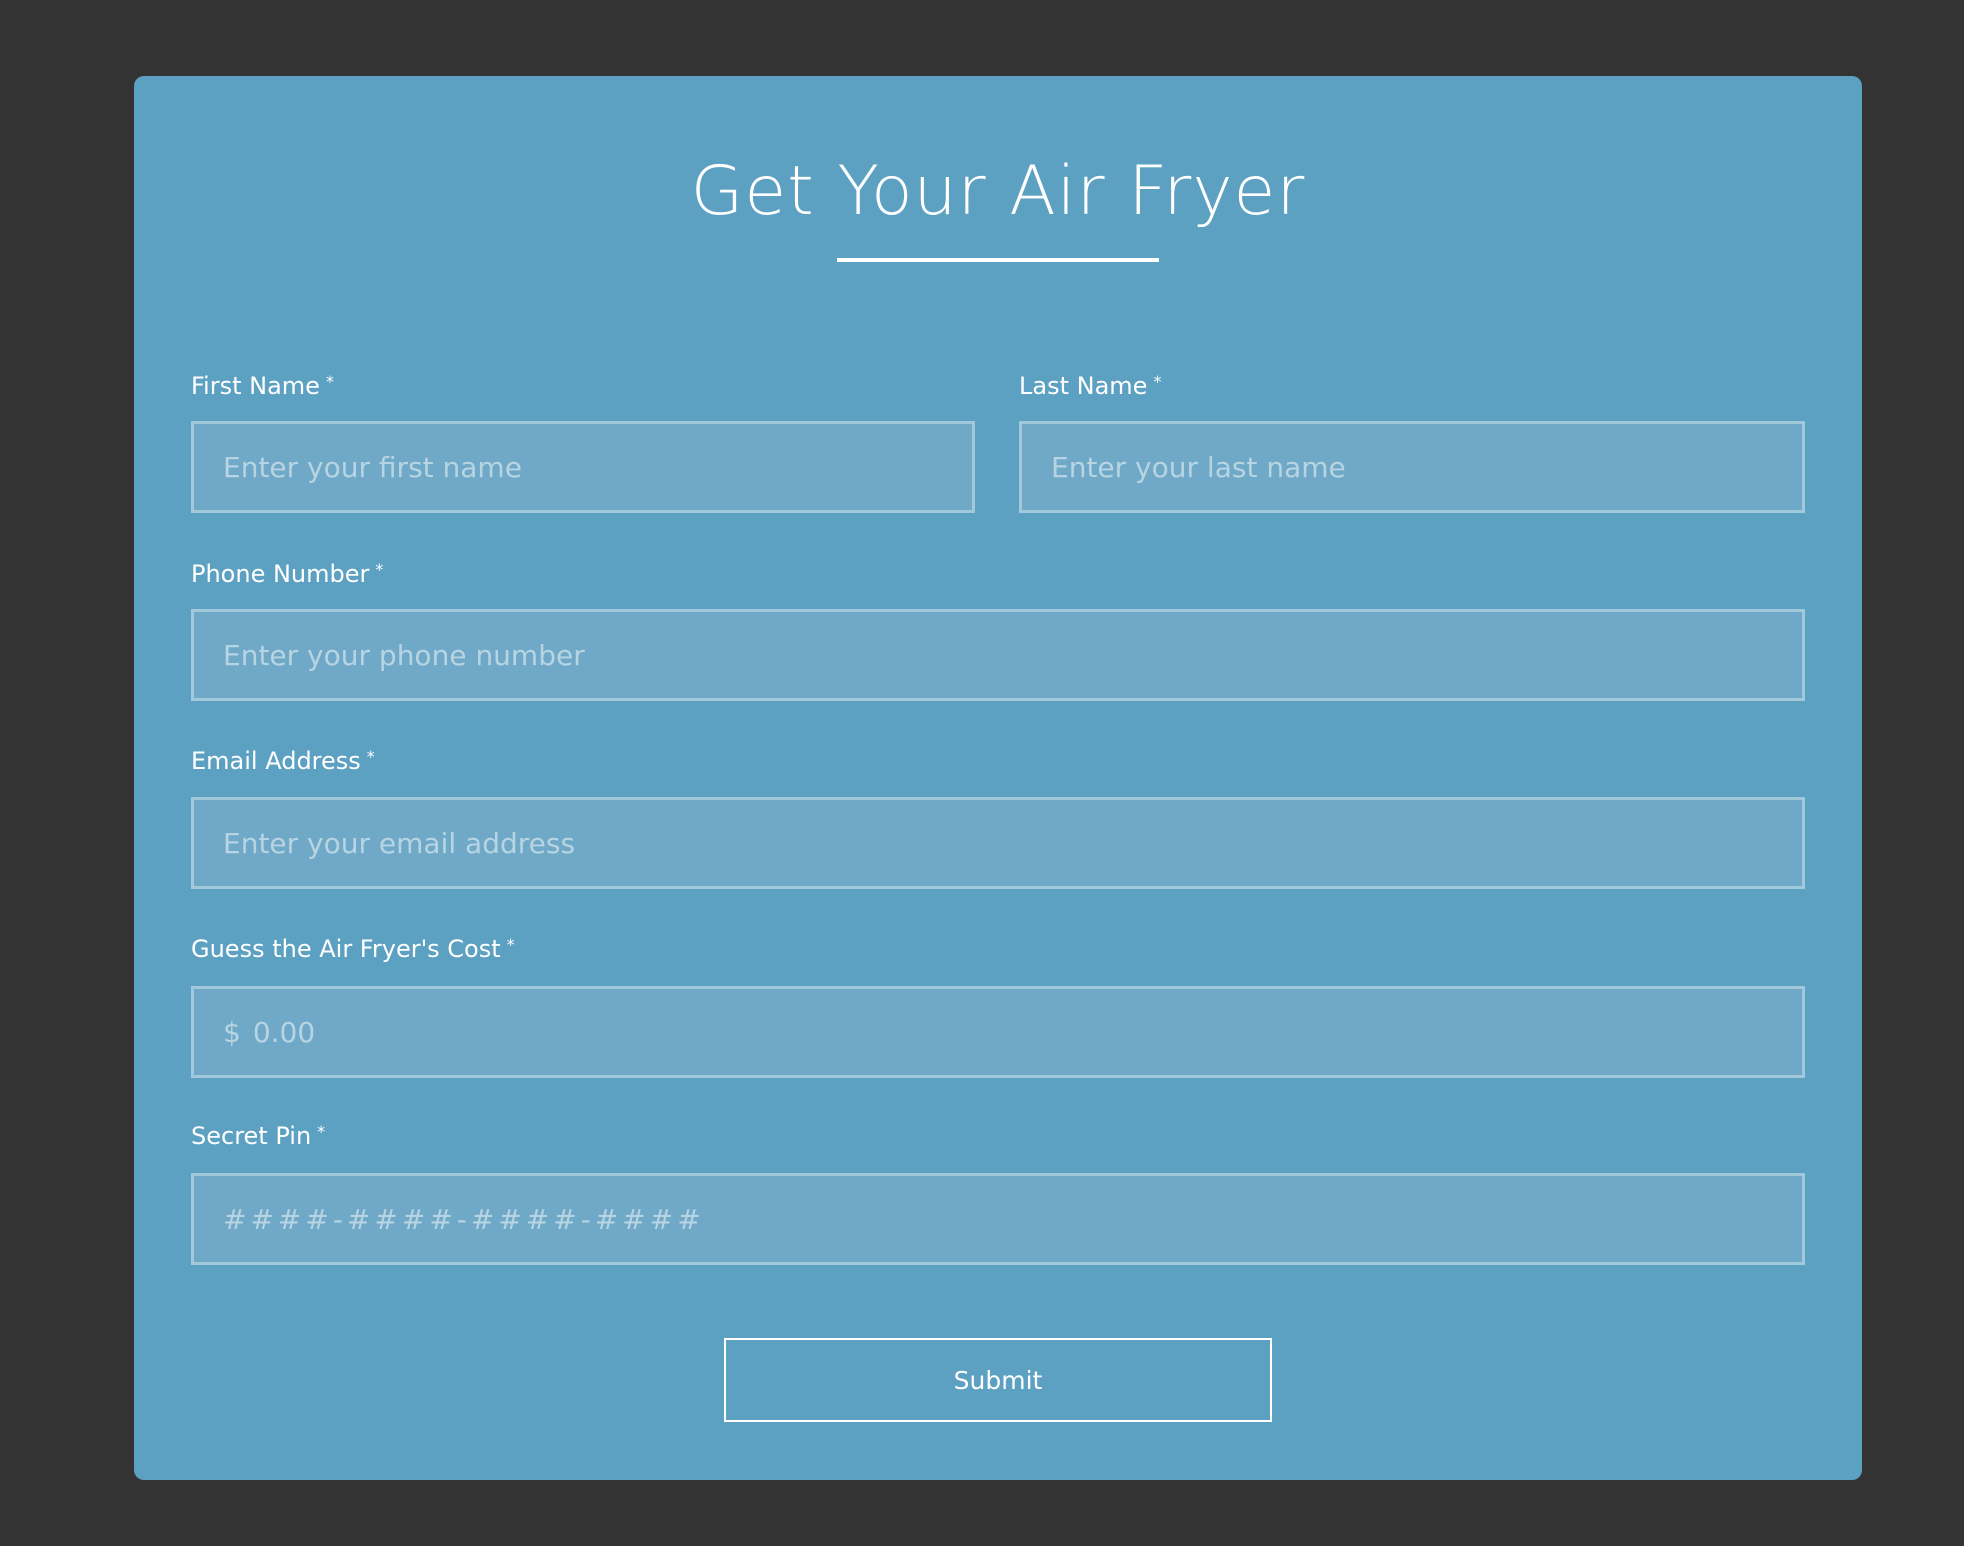 The width and height of the screenshot is (1964, 1546). What do you see at coordinates (276, 761) in the screenshot?
I see `email-label-text: Email Address` at bounding box center [276, 761].